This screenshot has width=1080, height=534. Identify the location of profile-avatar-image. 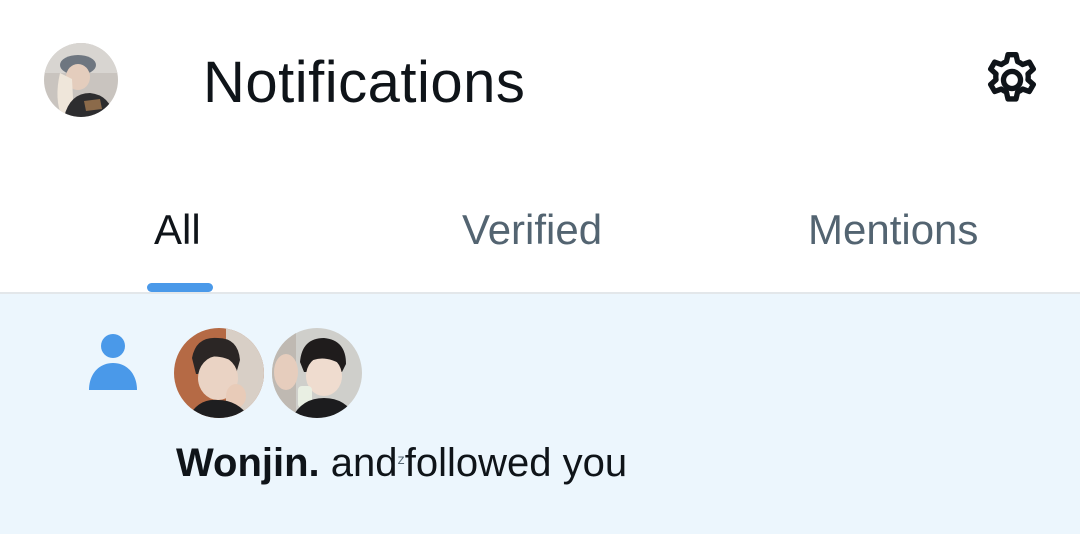
(81, 80).